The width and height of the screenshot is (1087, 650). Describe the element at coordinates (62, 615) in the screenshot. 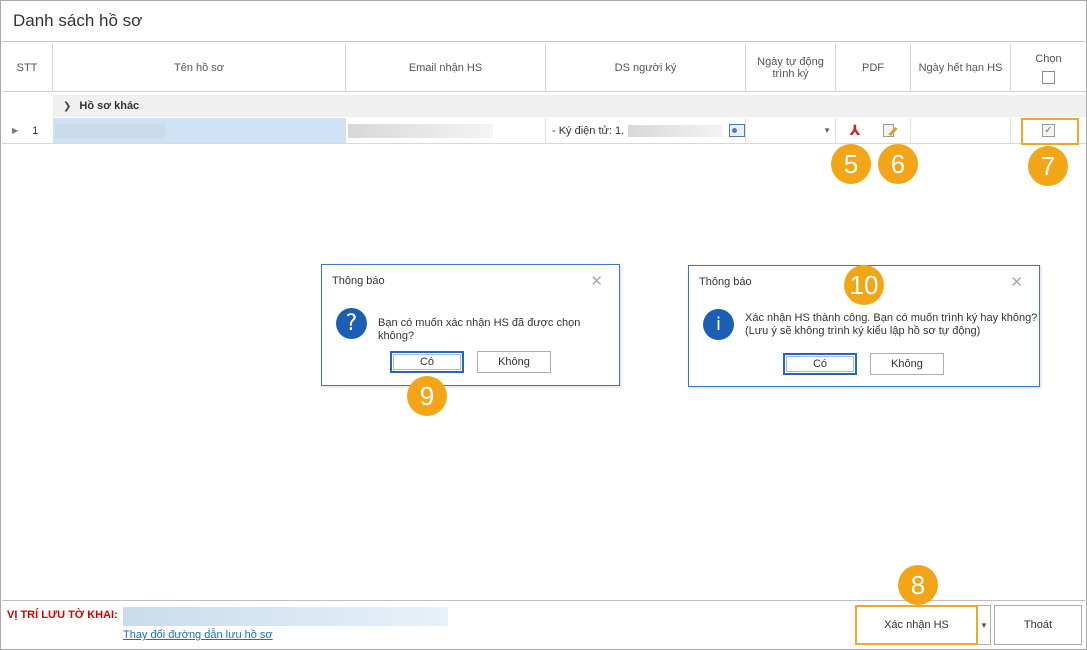

I see `location-label: VỊ TRÍ LƯU TỜ KHAI:` at that location.